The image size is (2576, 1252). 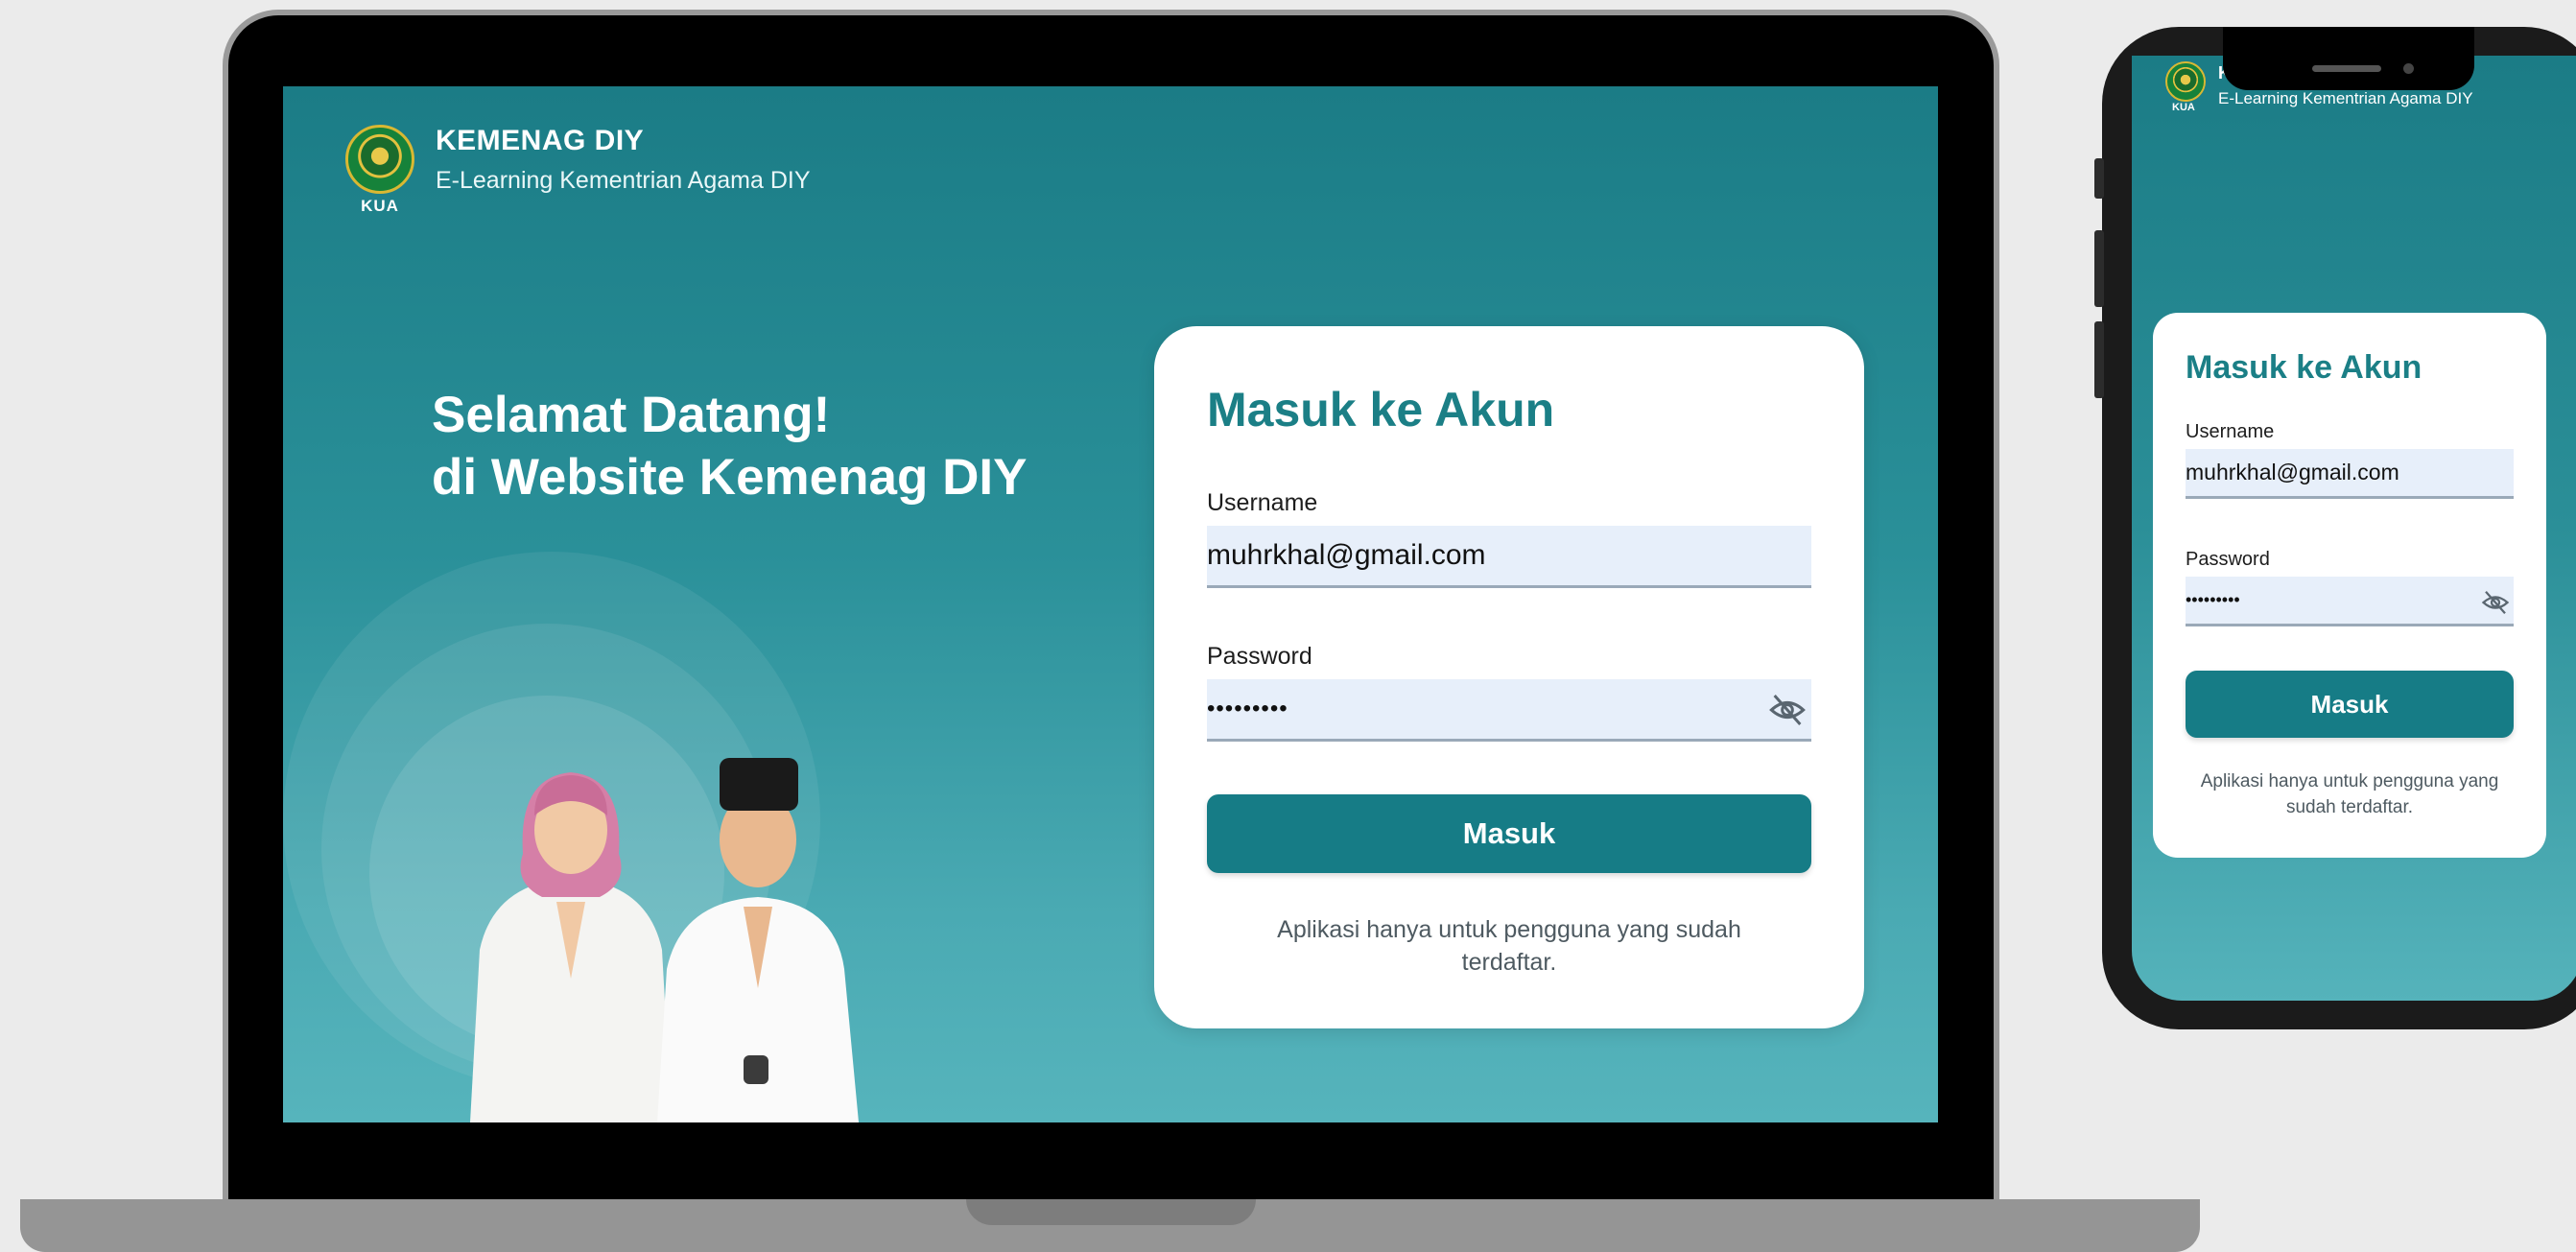 What do you see at coordinates (632, 415) in the screenshot?
I see `welcome-line-1: Selamat Datang!` at bounding box center [632, 415].